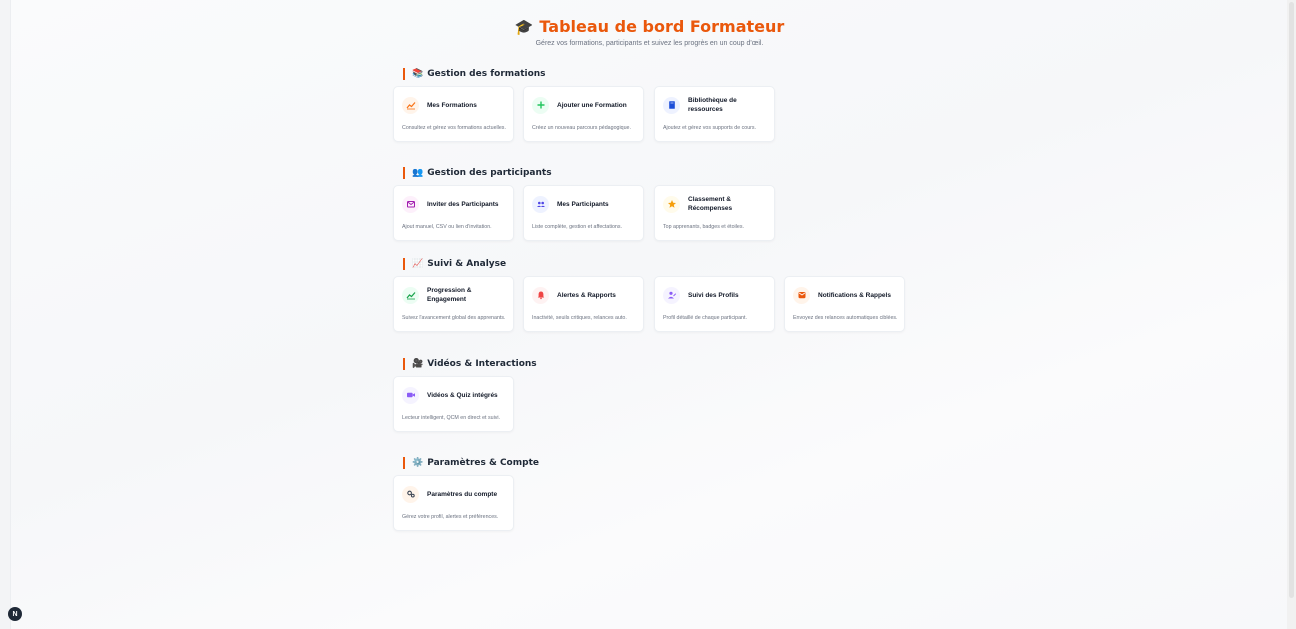 The width and height of the screenshot is (1296, 629). What do you see at coordinates (710, 128) in the screenshot?
I see `card-description: Ajoutez et gérez vos supports de cours.` at bounding box center [710, 128].